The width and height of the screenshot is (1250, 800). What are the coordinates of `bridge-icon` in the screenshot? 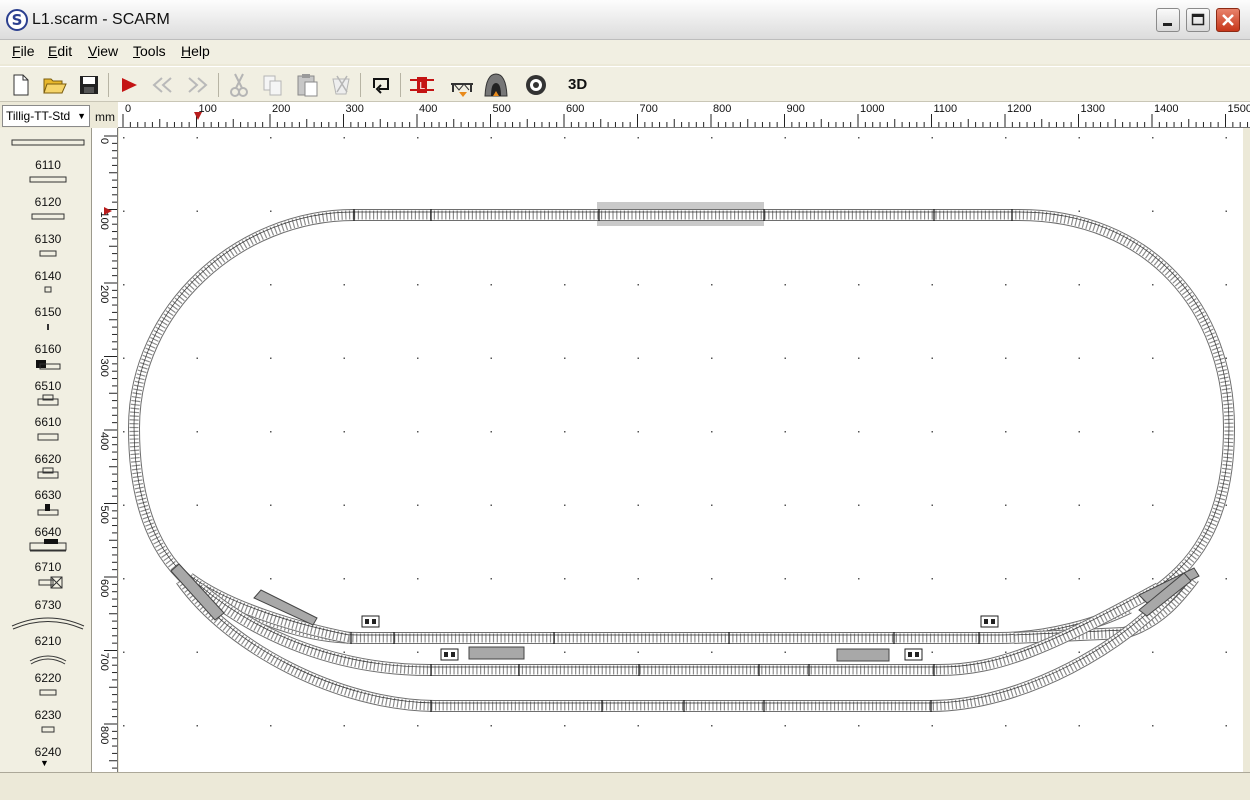 It's located at (462, 90).